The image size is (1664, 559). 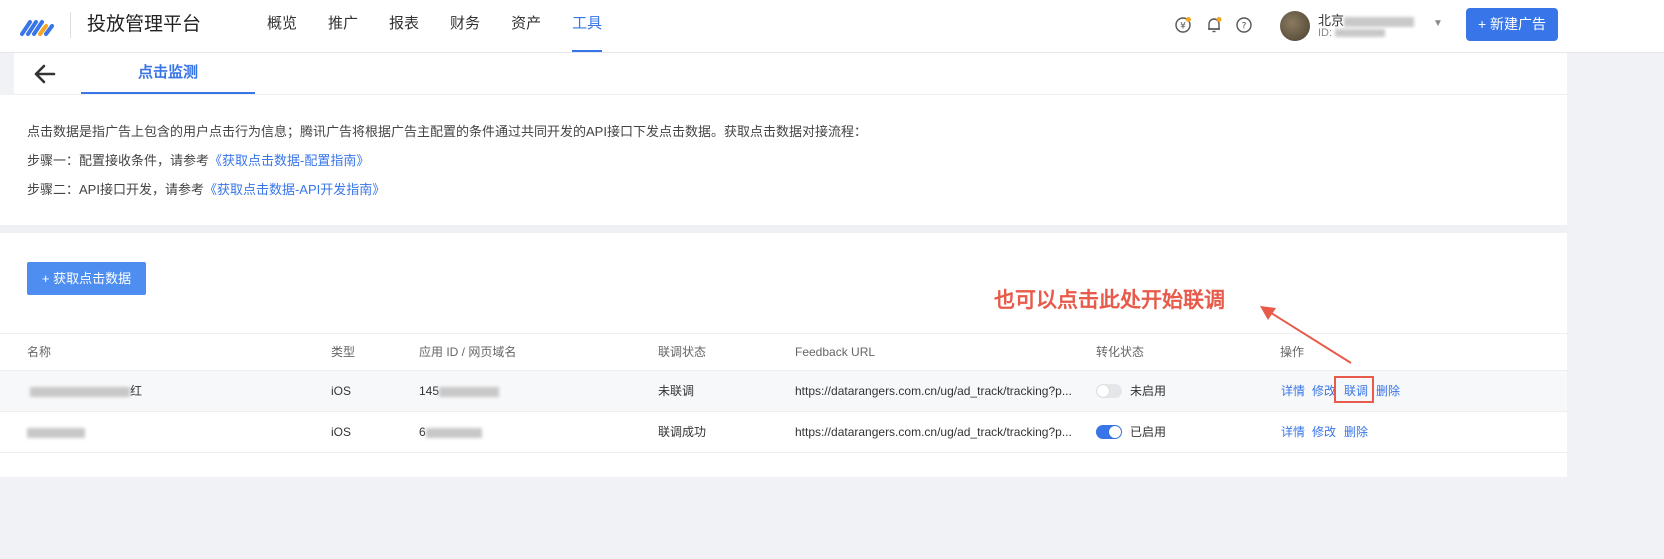 I want to click on account-id: ID:, so click(x=1352, y=33).